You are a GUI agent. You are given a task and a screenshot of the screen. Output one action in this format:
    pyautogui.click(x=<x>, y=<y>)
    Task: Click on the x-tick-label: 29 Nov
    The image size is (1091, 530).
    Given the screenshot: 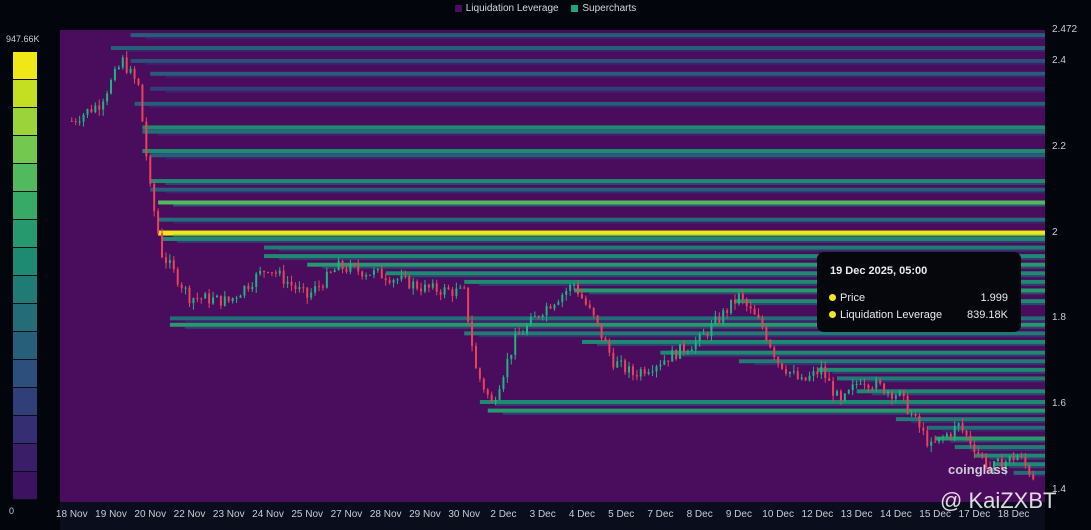 What is the action you would take?
    pyautogui.click(x=425, y=514)
    